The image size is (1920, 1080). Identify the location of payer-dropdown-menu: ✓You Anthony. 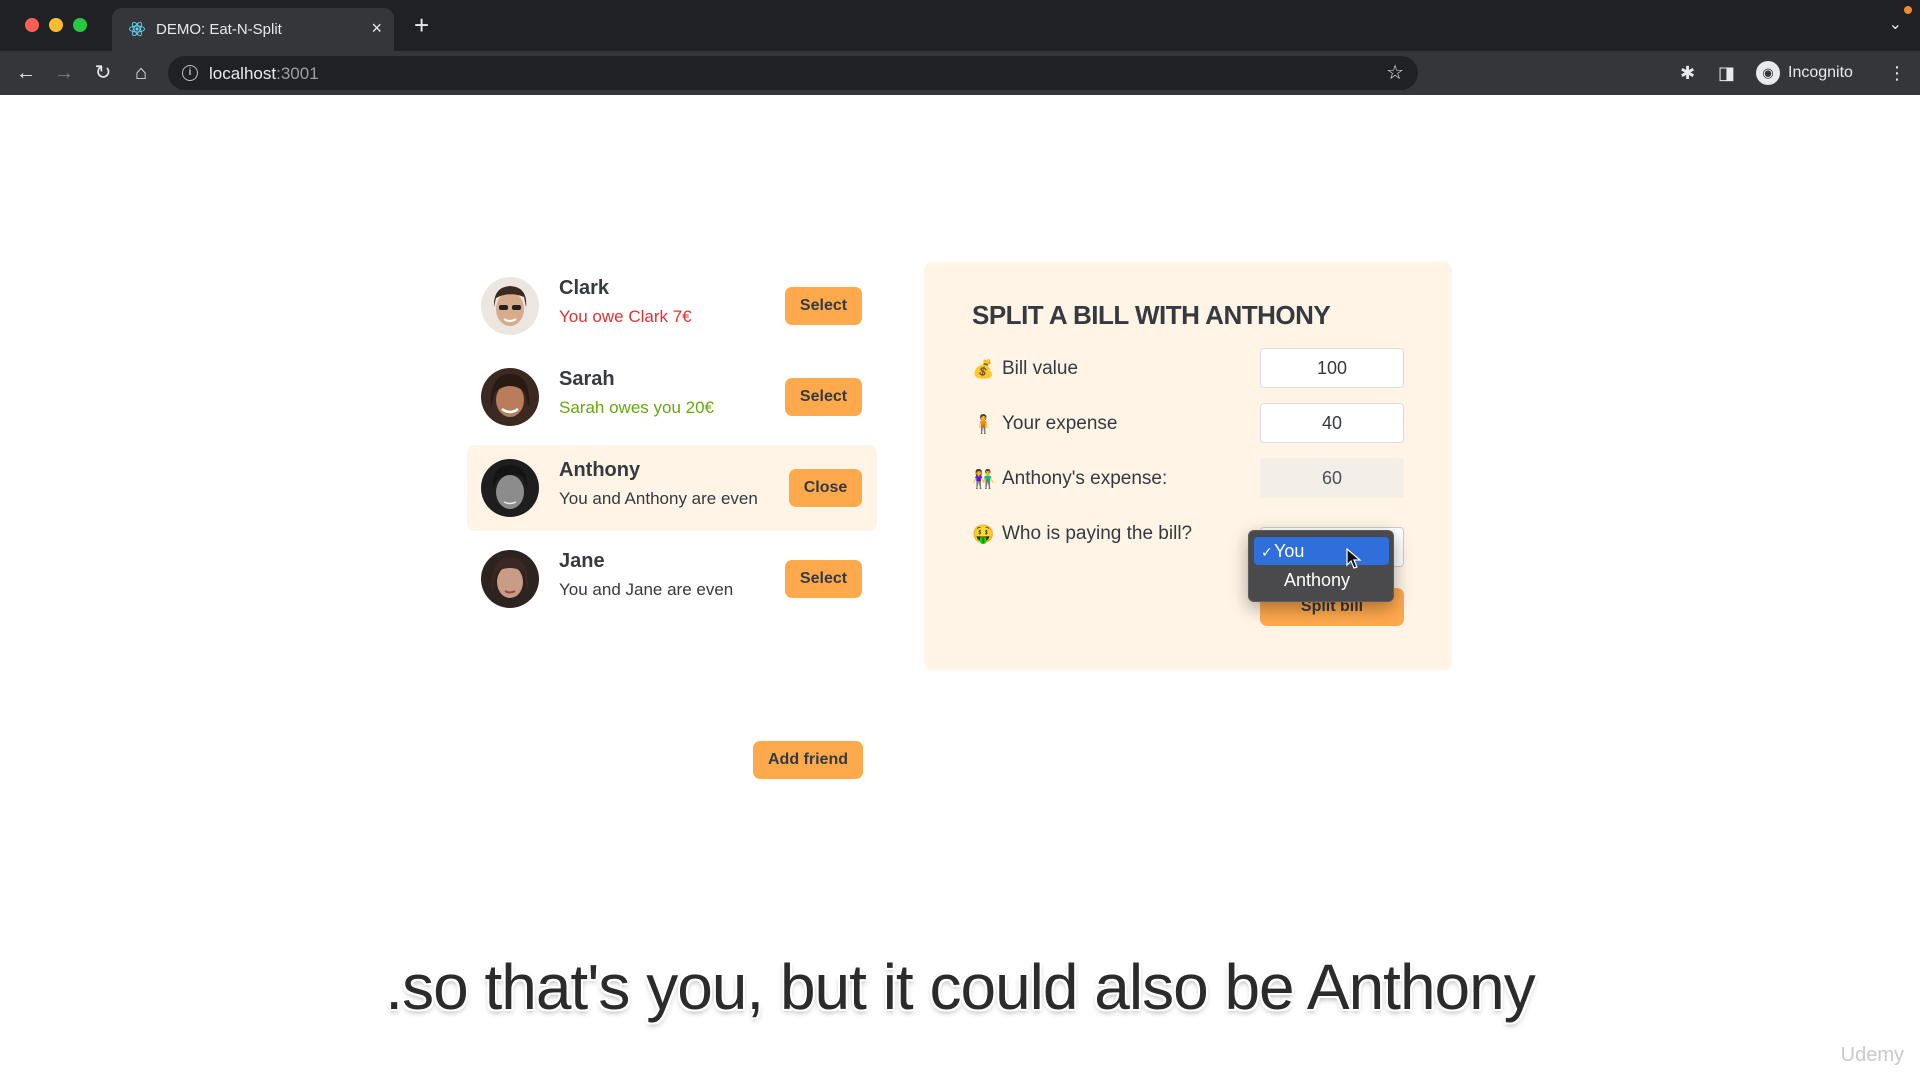
(1321, 566).